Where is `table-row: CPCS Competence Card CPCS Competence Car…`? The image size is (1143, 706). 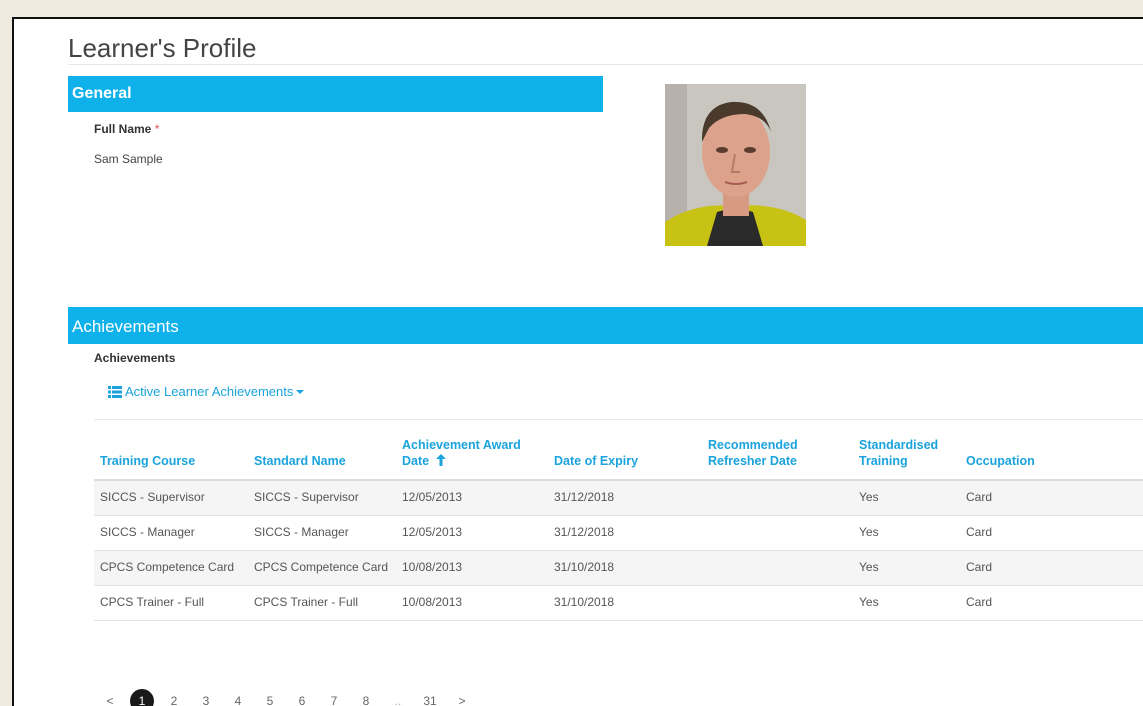
table-row: CPCS Competence Card CPCS Competence Car… is located at coordinates (618, 568).